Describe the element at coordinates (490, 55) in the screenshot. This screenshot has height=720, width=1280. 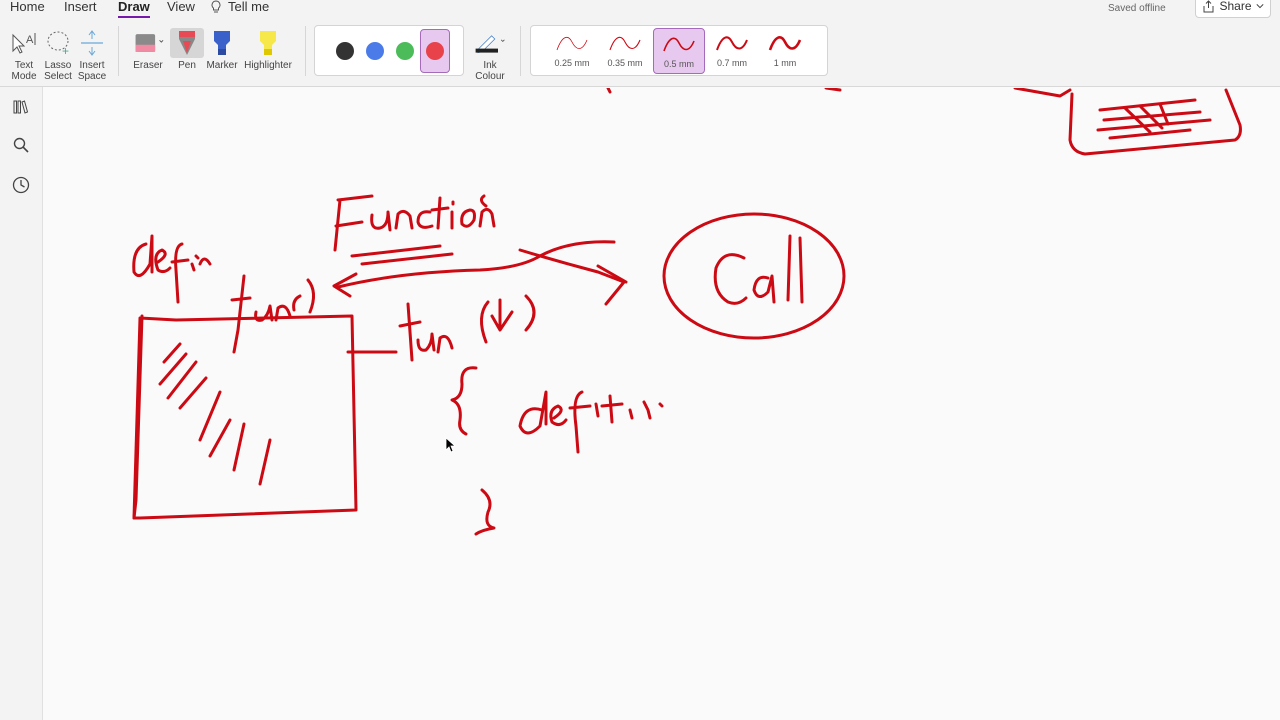
I see `ink-colour-button: Ink Colour` at that location.